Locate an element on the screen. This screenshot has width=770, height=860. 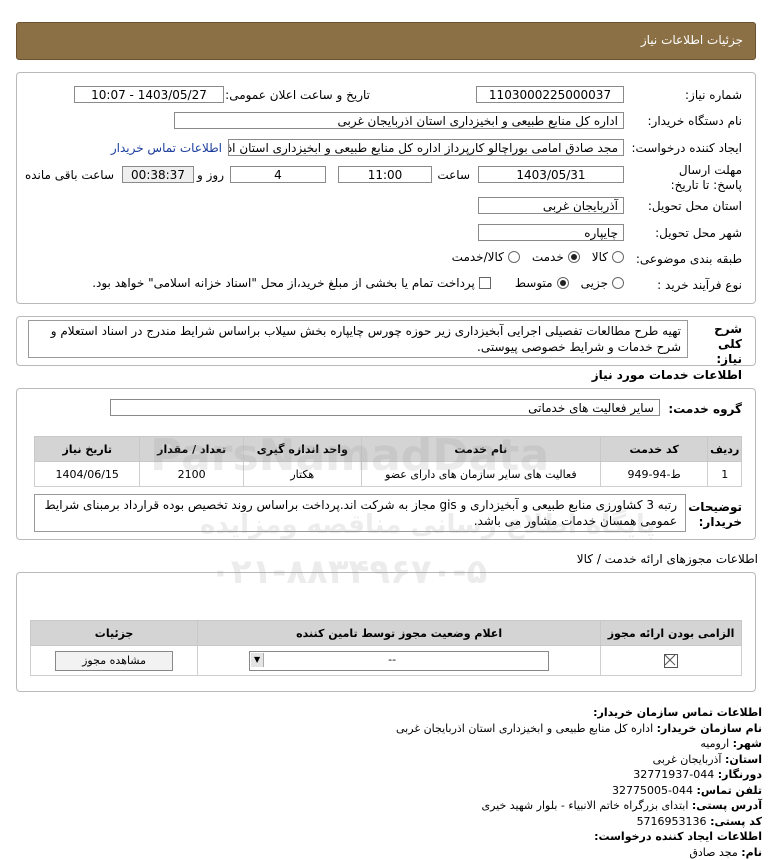
deadline-date-field: 1403/05/31 is located at coordinates (551, 174).